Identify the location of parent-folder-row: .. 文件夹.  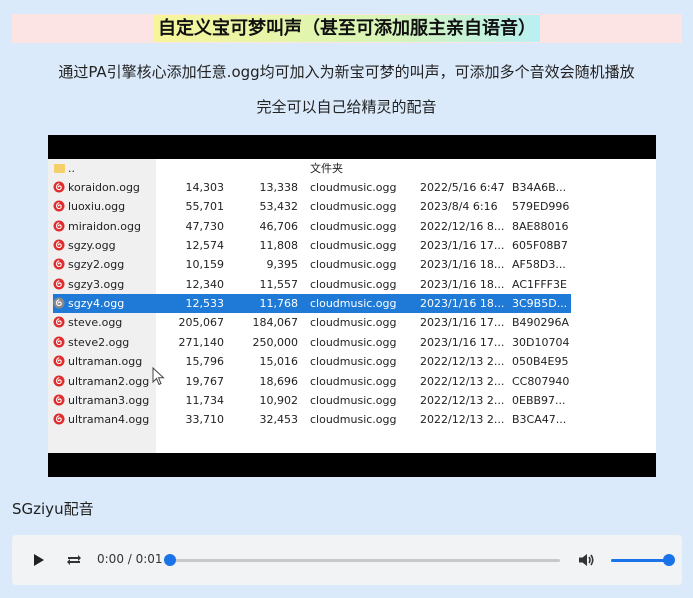
(352, 168).